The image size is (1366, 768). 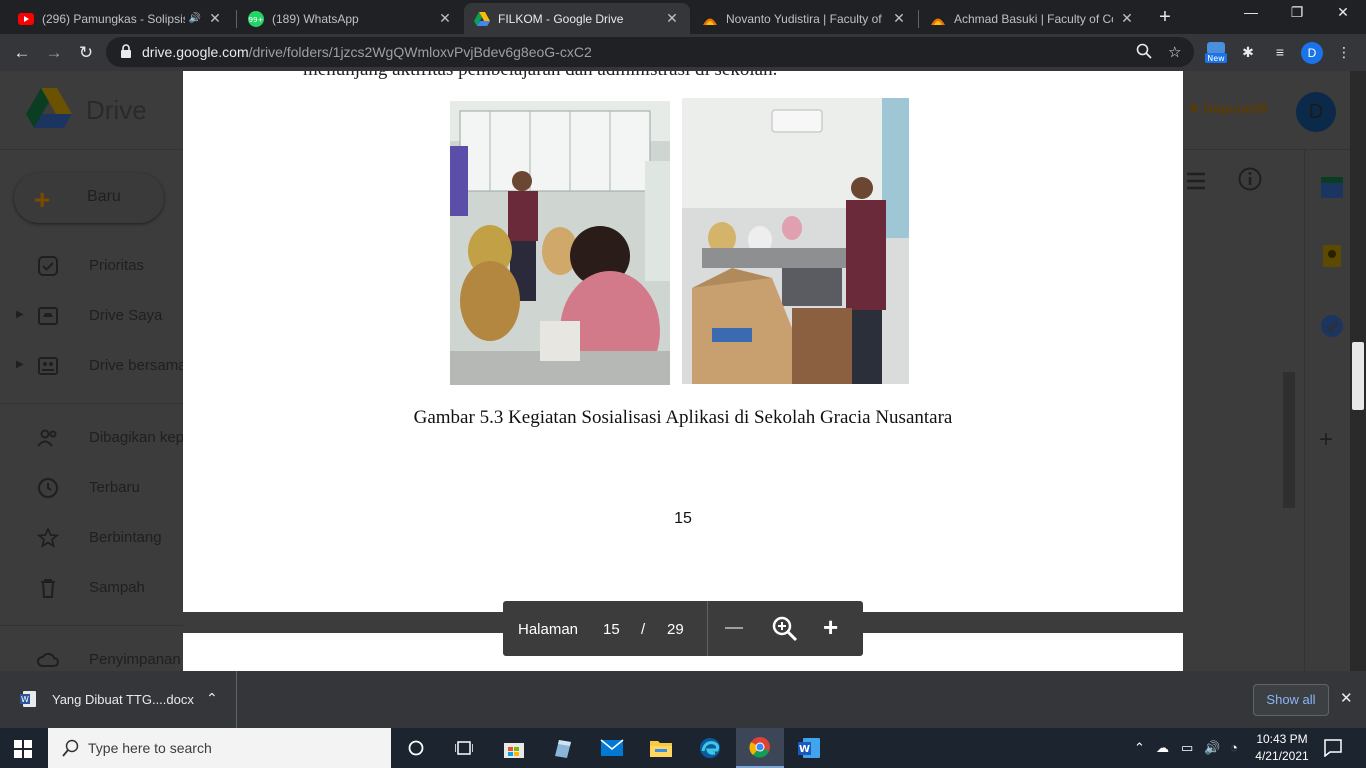 I want to click on word-document-icon: W, so click(x=28, y=699).